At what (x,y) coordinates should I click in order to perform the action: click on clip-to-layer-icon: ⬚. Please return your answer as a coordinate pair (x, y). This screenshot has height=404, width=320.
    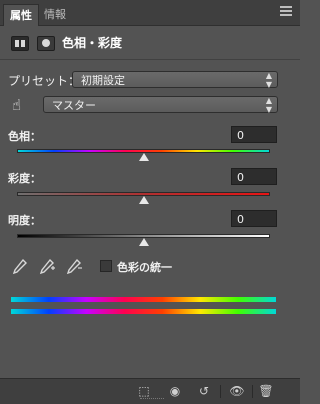
    Looking at the image, I should click on (144, 391).